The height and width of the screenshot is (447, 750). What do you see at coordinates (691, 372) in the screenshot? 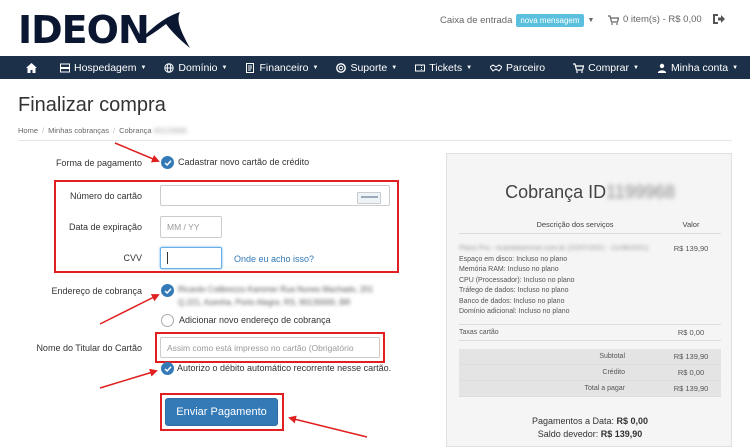
I see `credit-value: R$ 0,00` at bounding box center [691, 372].